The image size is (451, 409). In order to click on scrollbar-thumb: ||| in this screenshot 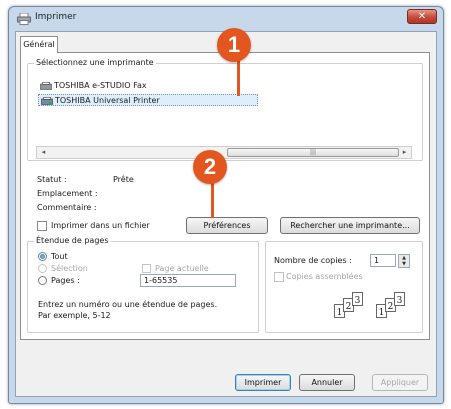, I will do `click(313, 152)`.